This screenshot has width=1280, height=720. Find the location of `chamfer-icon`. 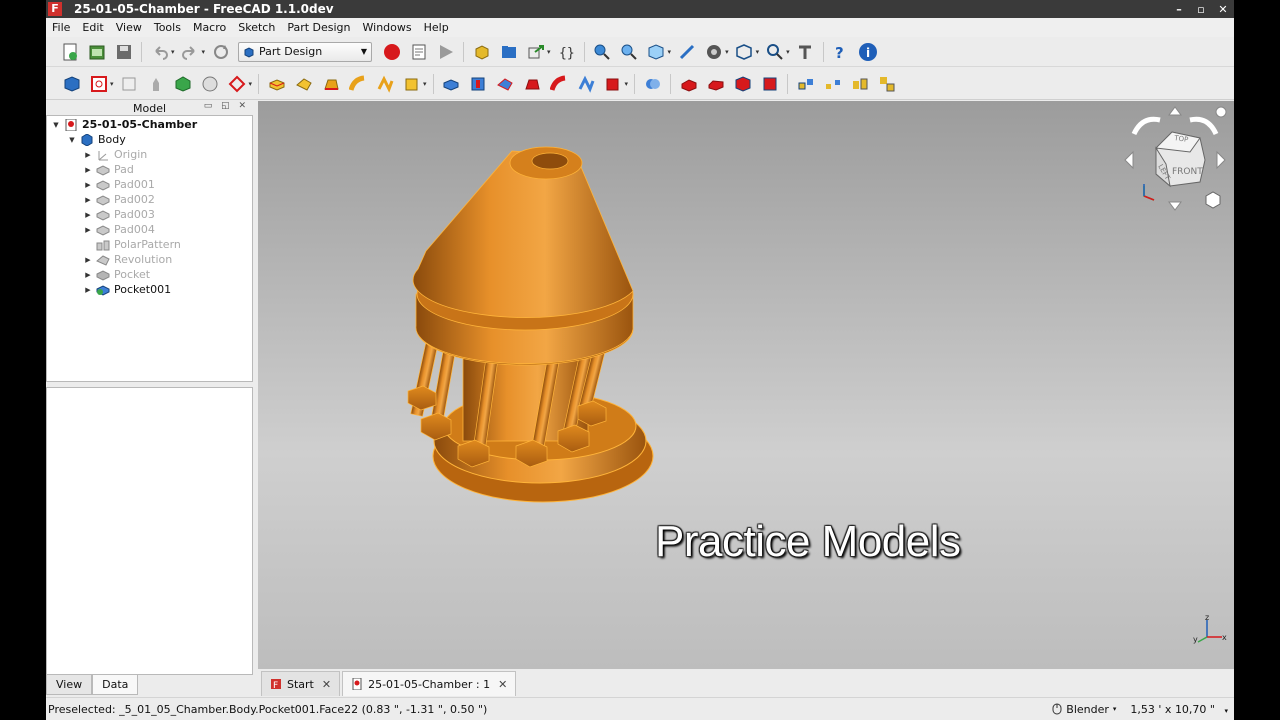

chamfer-icon is located at coordinates (716, 84).